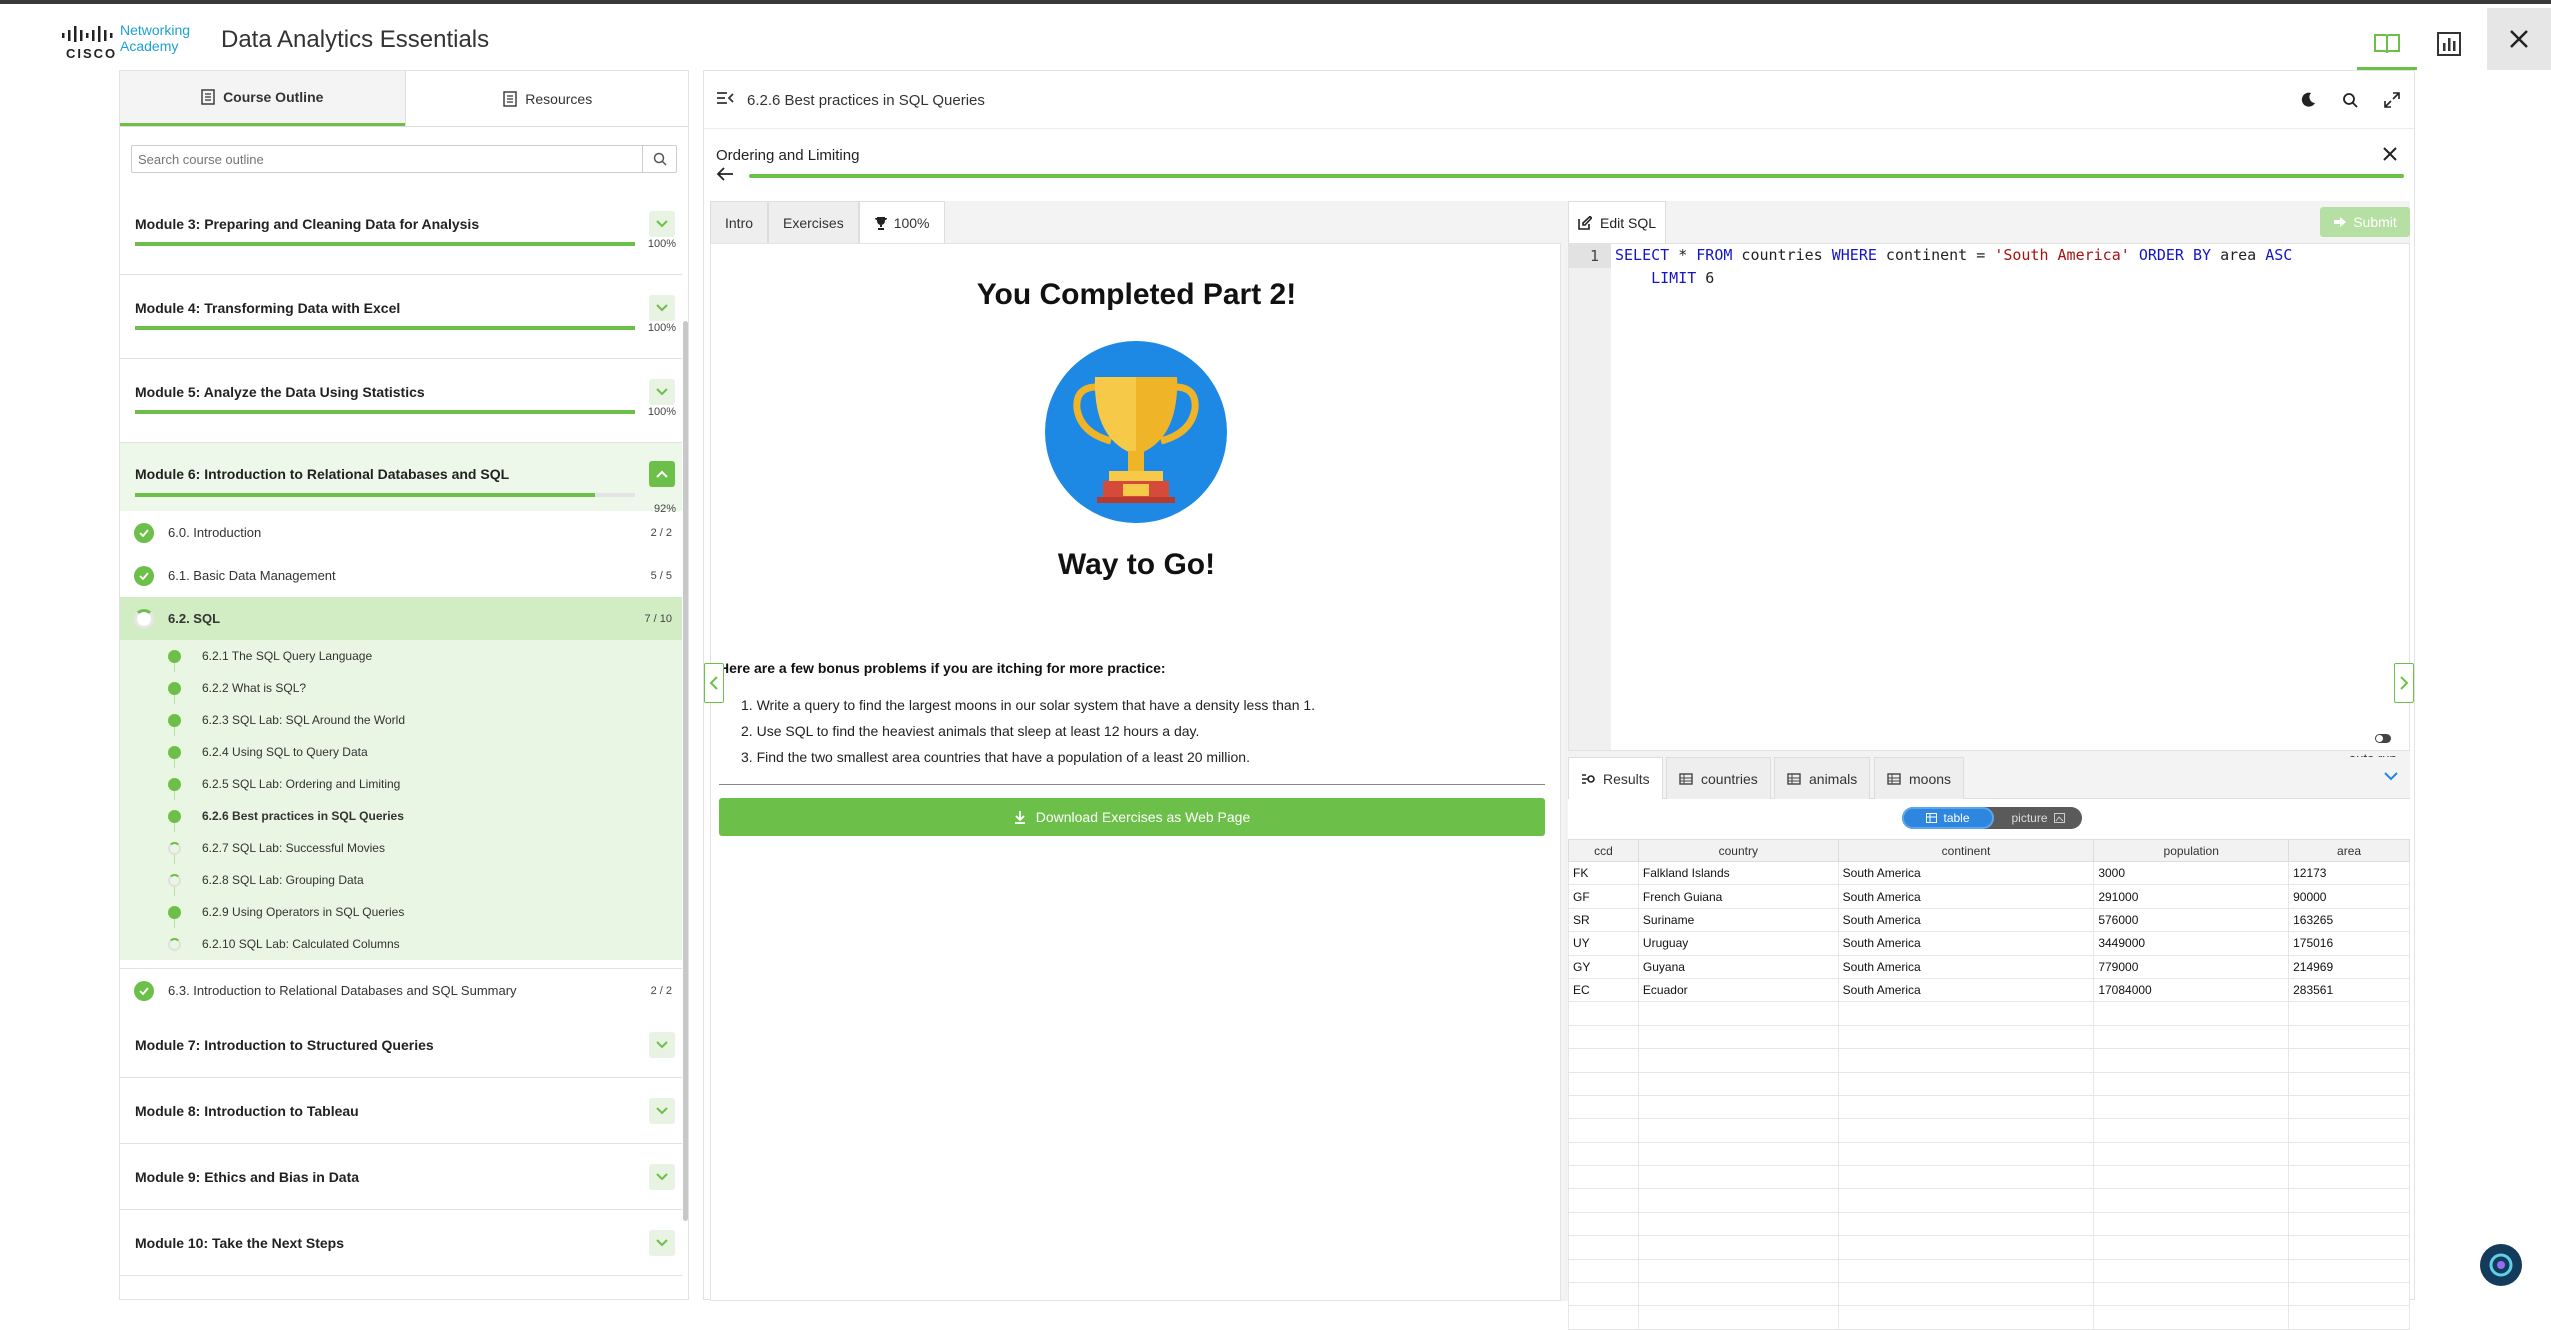 The image size is (2551, 1330). I want to click on tab-resources: Resources, so click(546, 98).